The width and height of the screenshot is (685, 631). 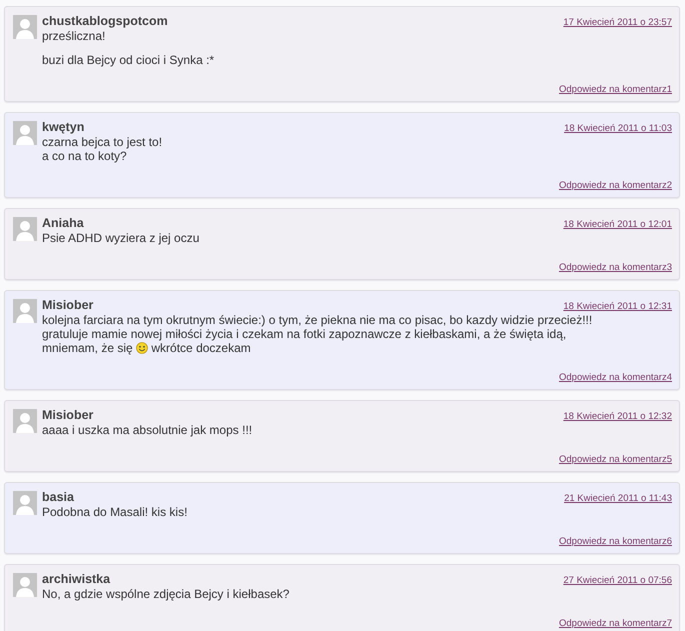 What do you see at coordinates (166, 594) in the screenshot?
I see `comment-text: No, a gdzie wspólne zdjęcia Bejcy i kiełbasek?` at bounding box center [166, 594].